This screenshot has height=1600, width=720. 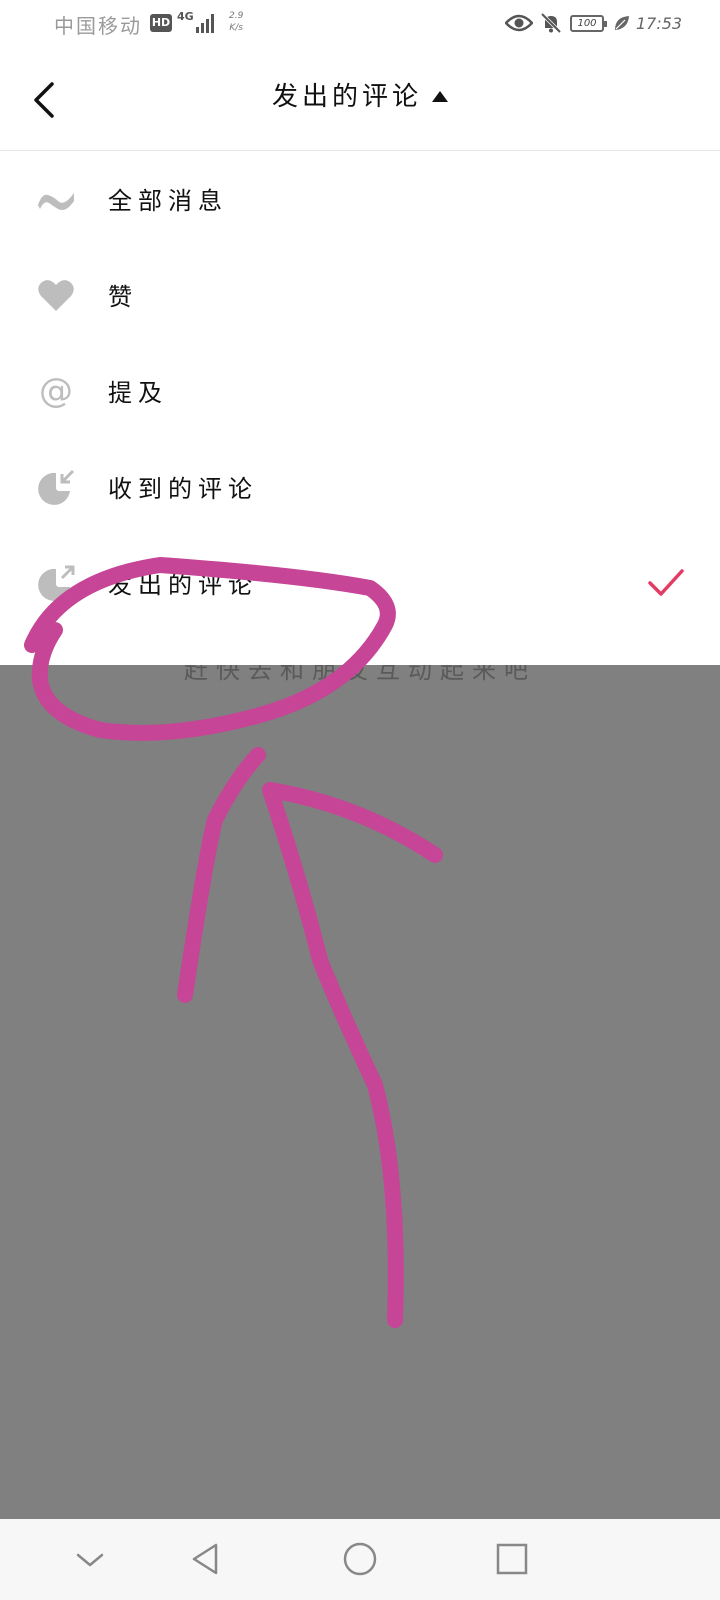 I want to click on title-dropdown: 发出的评论, so click(x=360, y=94).